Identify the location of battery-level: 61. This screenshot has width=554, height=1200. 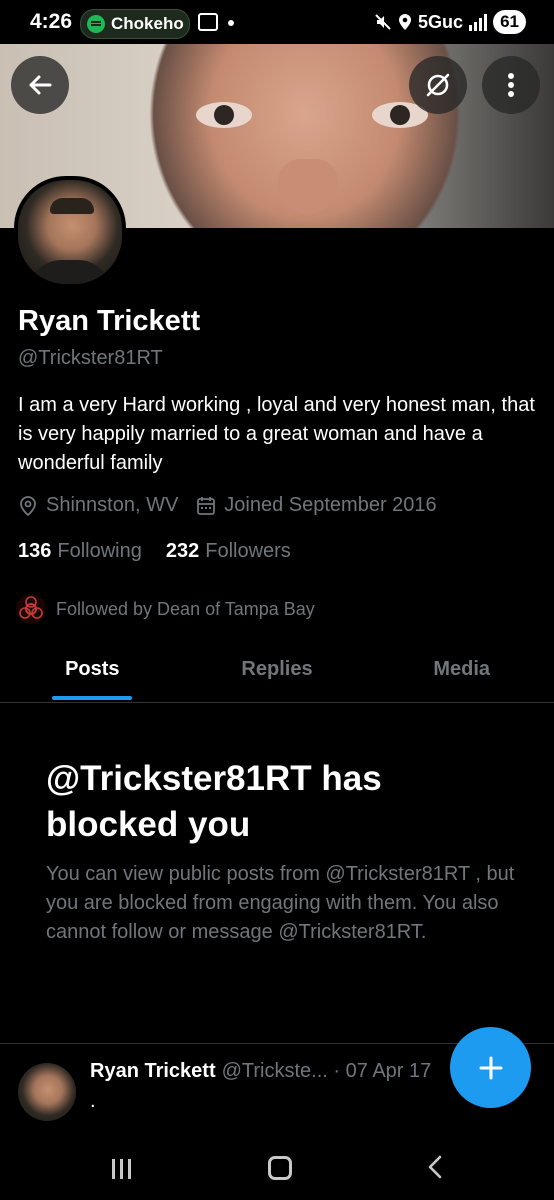
(509, 22).